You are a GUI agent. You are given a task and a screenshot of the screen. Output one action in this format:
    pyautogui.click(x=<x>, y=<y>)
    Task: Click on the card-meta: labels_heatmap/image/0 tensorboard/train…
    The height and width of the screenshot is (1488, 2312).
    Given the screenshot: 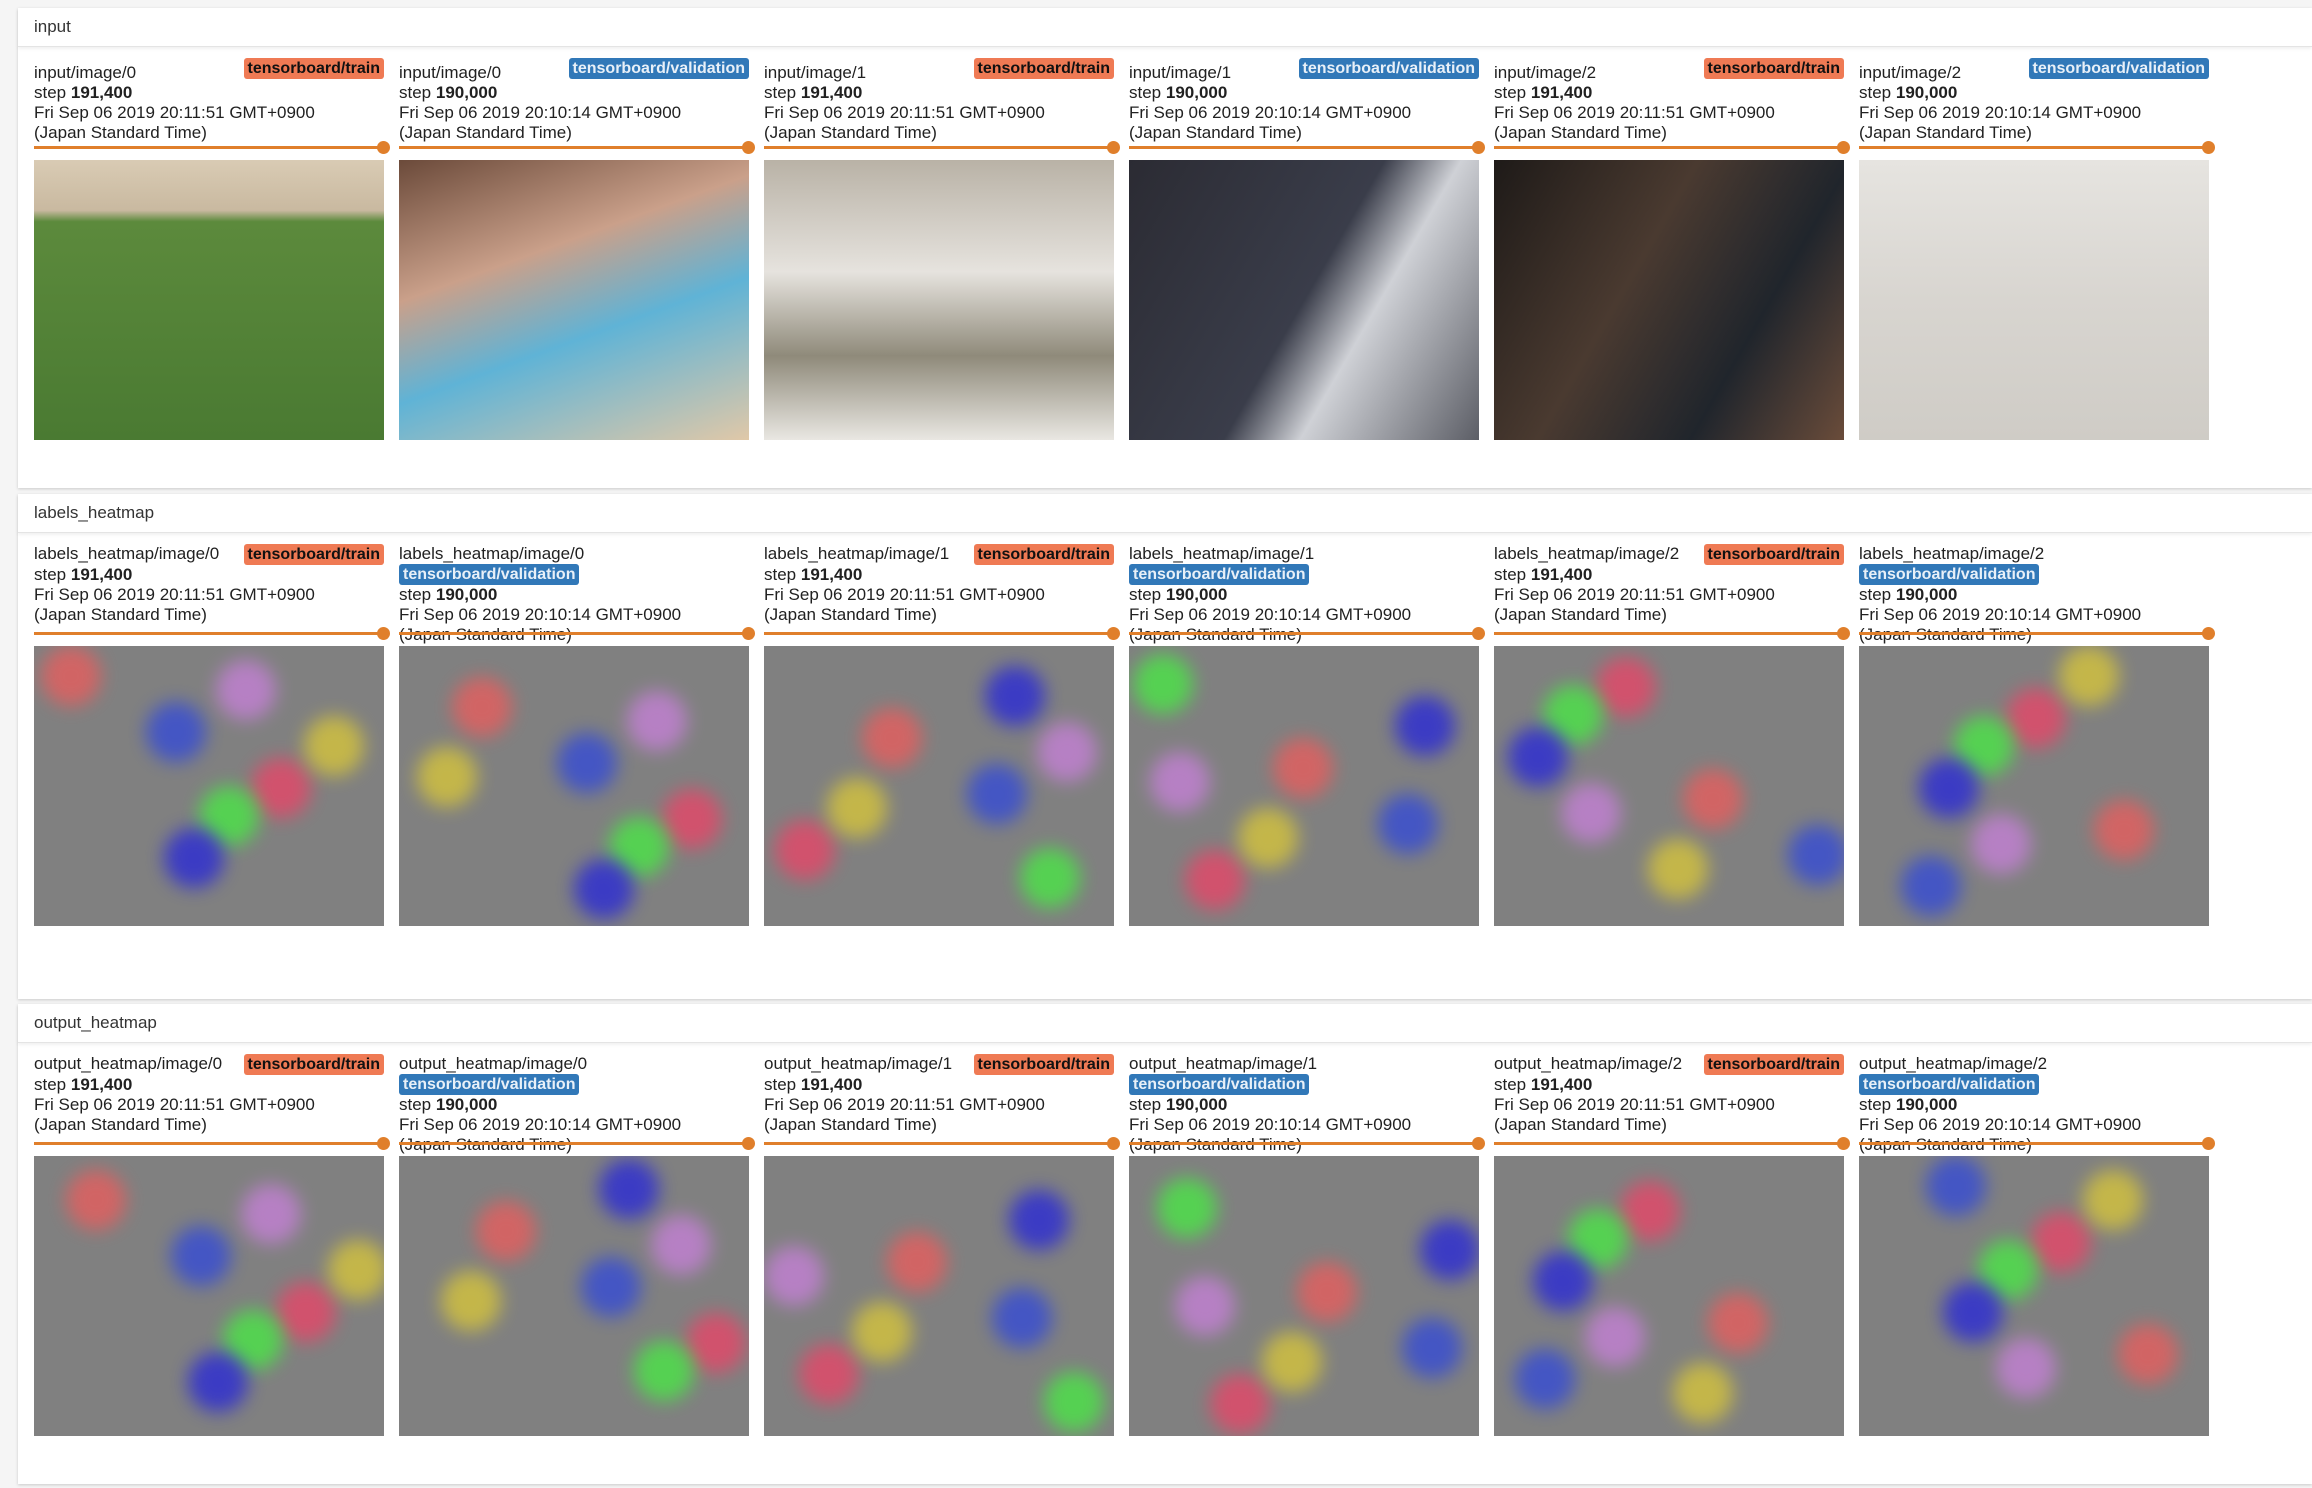 What is the action you would take?
    pyautogui.click(x=209, y=584)
    